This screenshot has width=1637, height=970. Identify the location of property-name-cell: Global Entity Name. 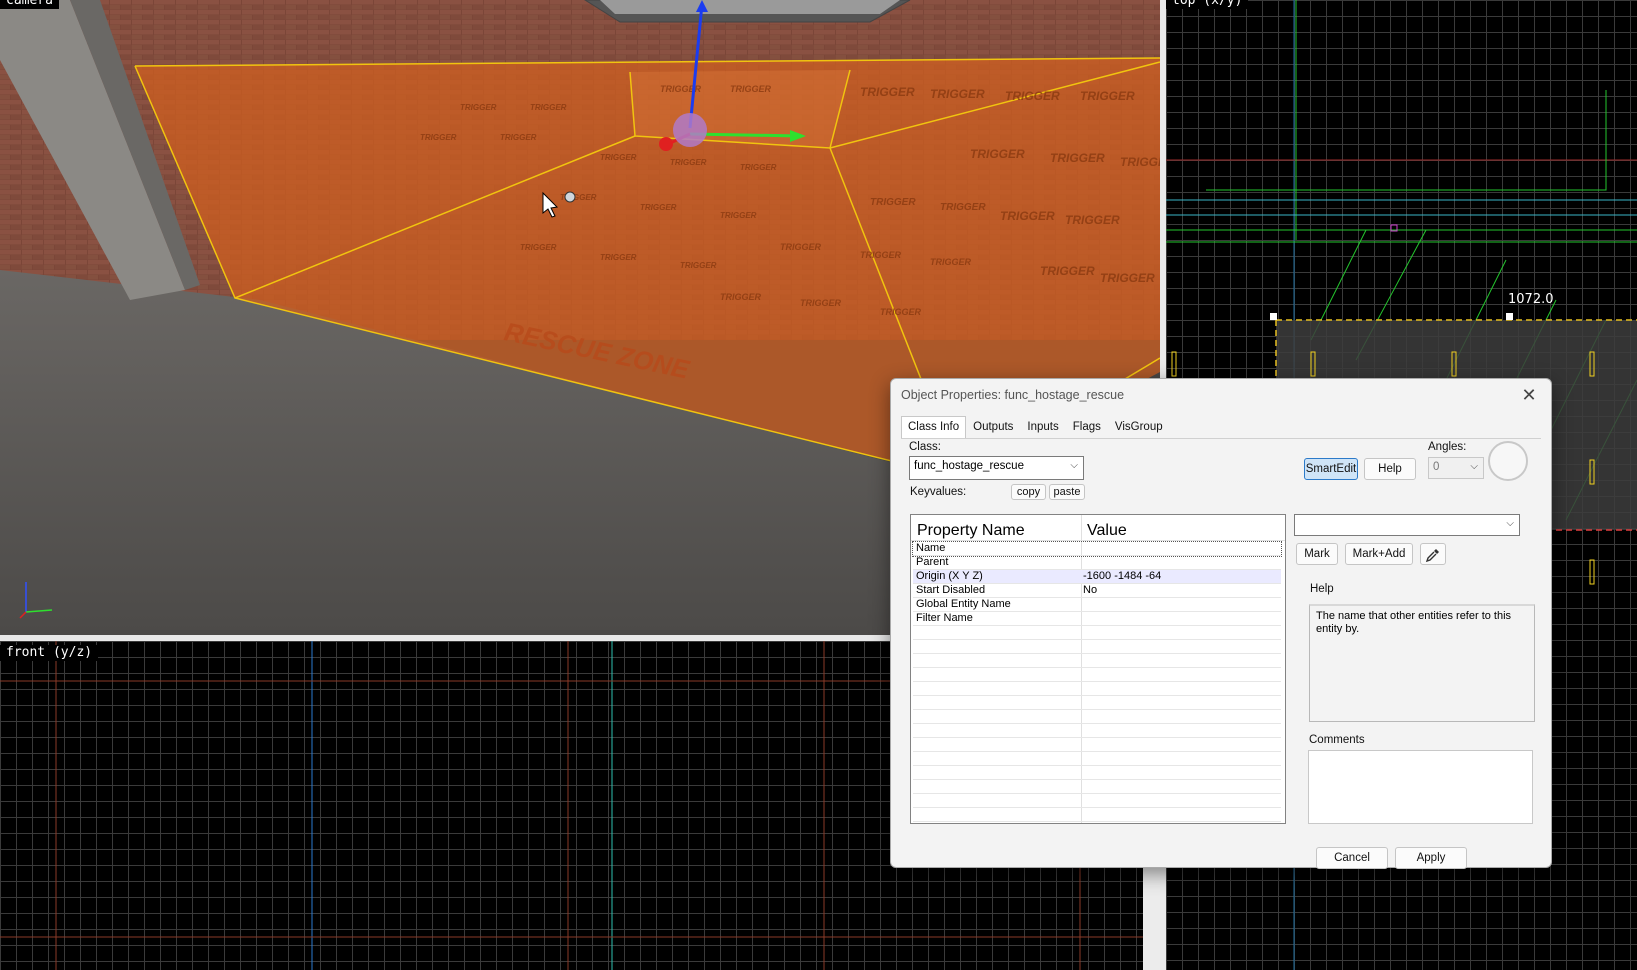
(963, 604).